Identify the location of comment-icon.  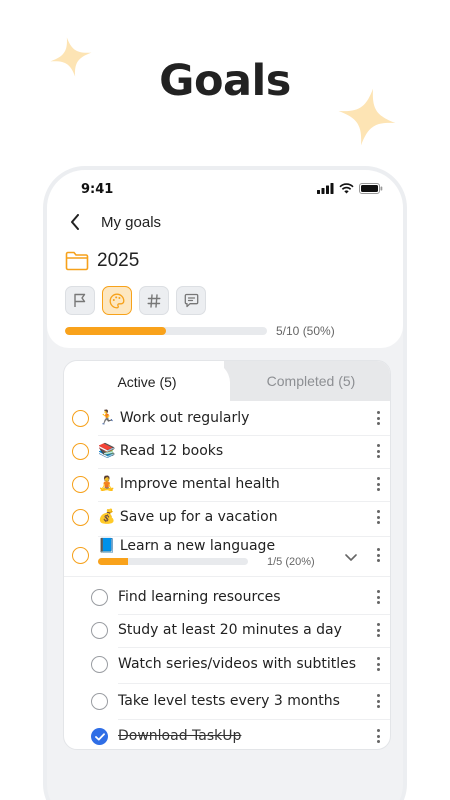
(191, 300).